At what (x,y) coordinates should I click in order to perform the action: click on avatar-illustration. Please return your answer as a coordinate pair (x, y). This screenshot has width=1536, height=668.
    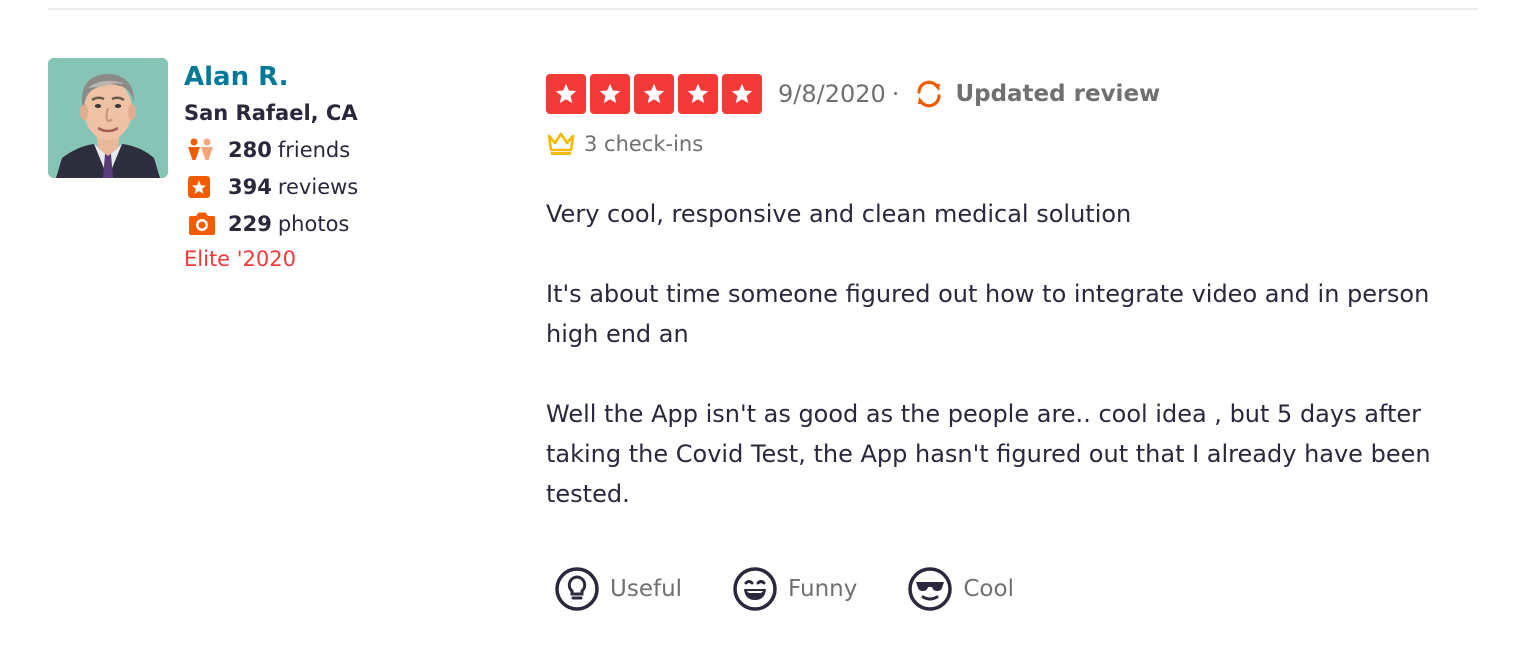
    Looking at the image, I should click on (108, 118).